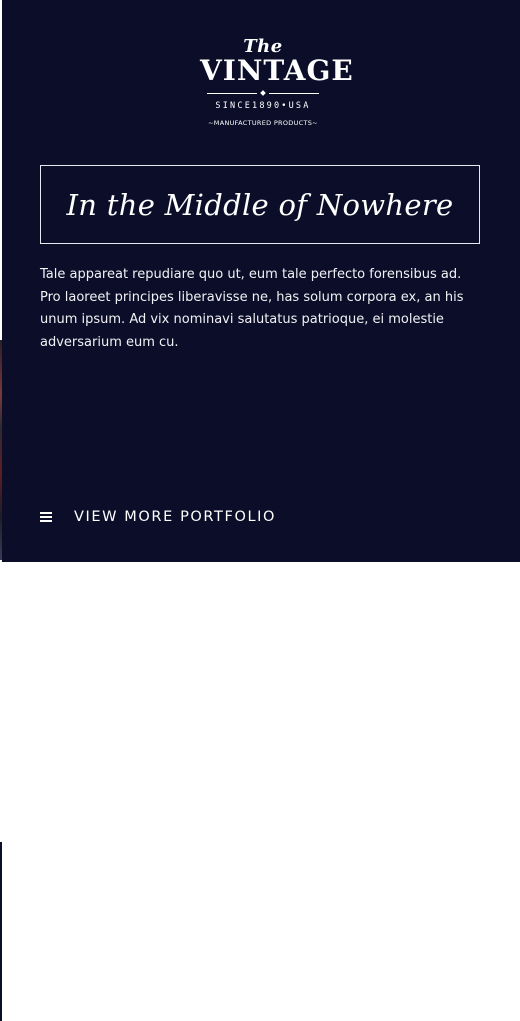 Image resolution: width=520 pixels, height=1021 pixels. I want to click on left-edge-dark-strip, so click(1, 931).